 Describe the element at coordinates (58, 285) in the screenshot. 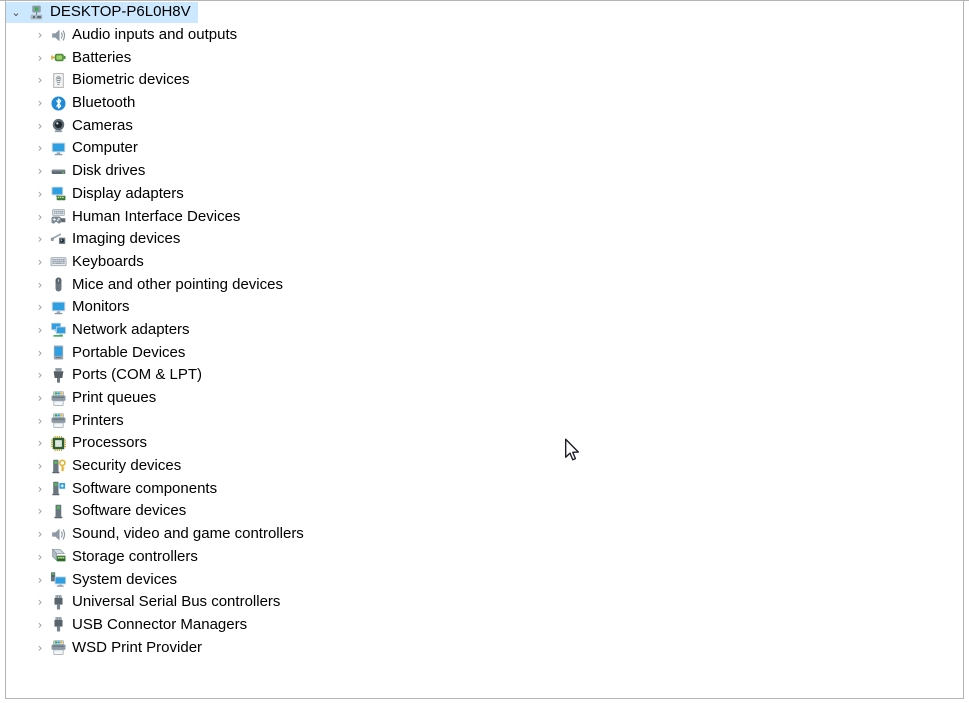

I see `mouse-icon` at that location.